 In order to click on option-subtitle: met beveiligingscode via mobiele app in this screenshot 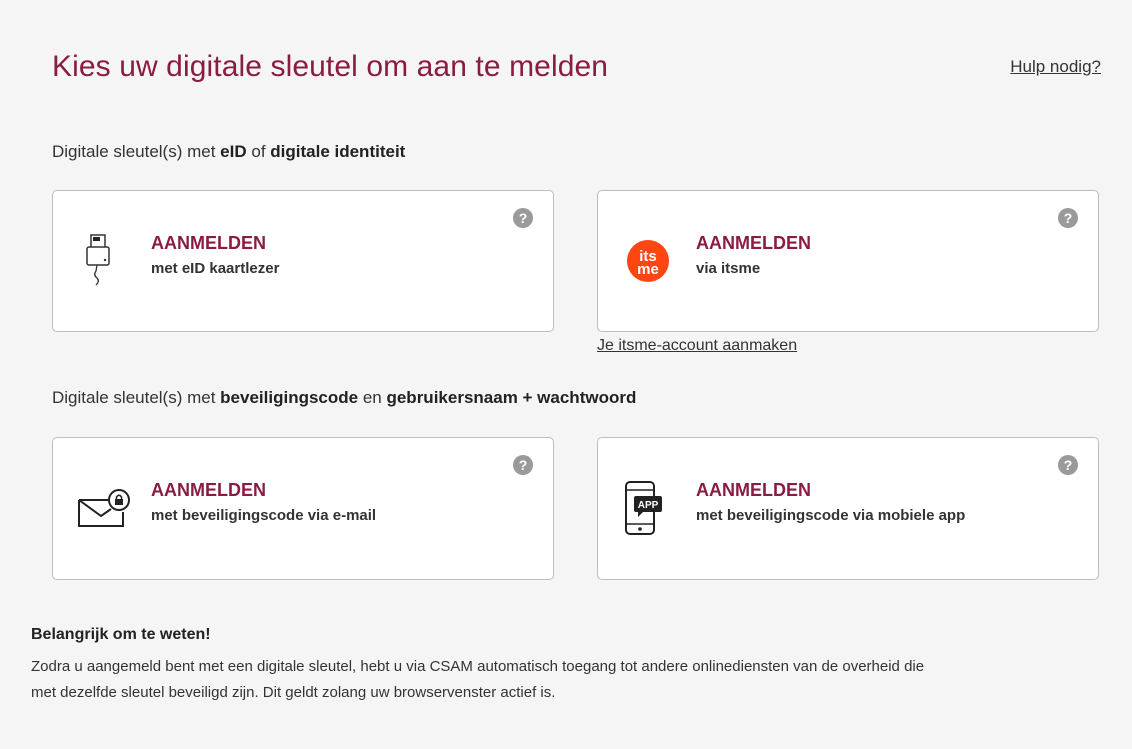, I will do `click(831, 515)`.